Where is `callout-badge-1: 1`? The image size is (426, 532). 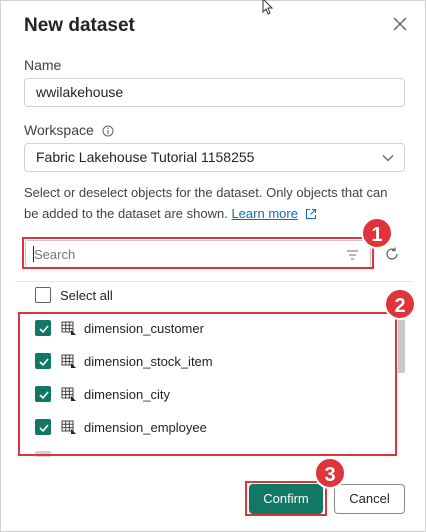
callout-badge-1: 1 is located at coordinates (377, 233).